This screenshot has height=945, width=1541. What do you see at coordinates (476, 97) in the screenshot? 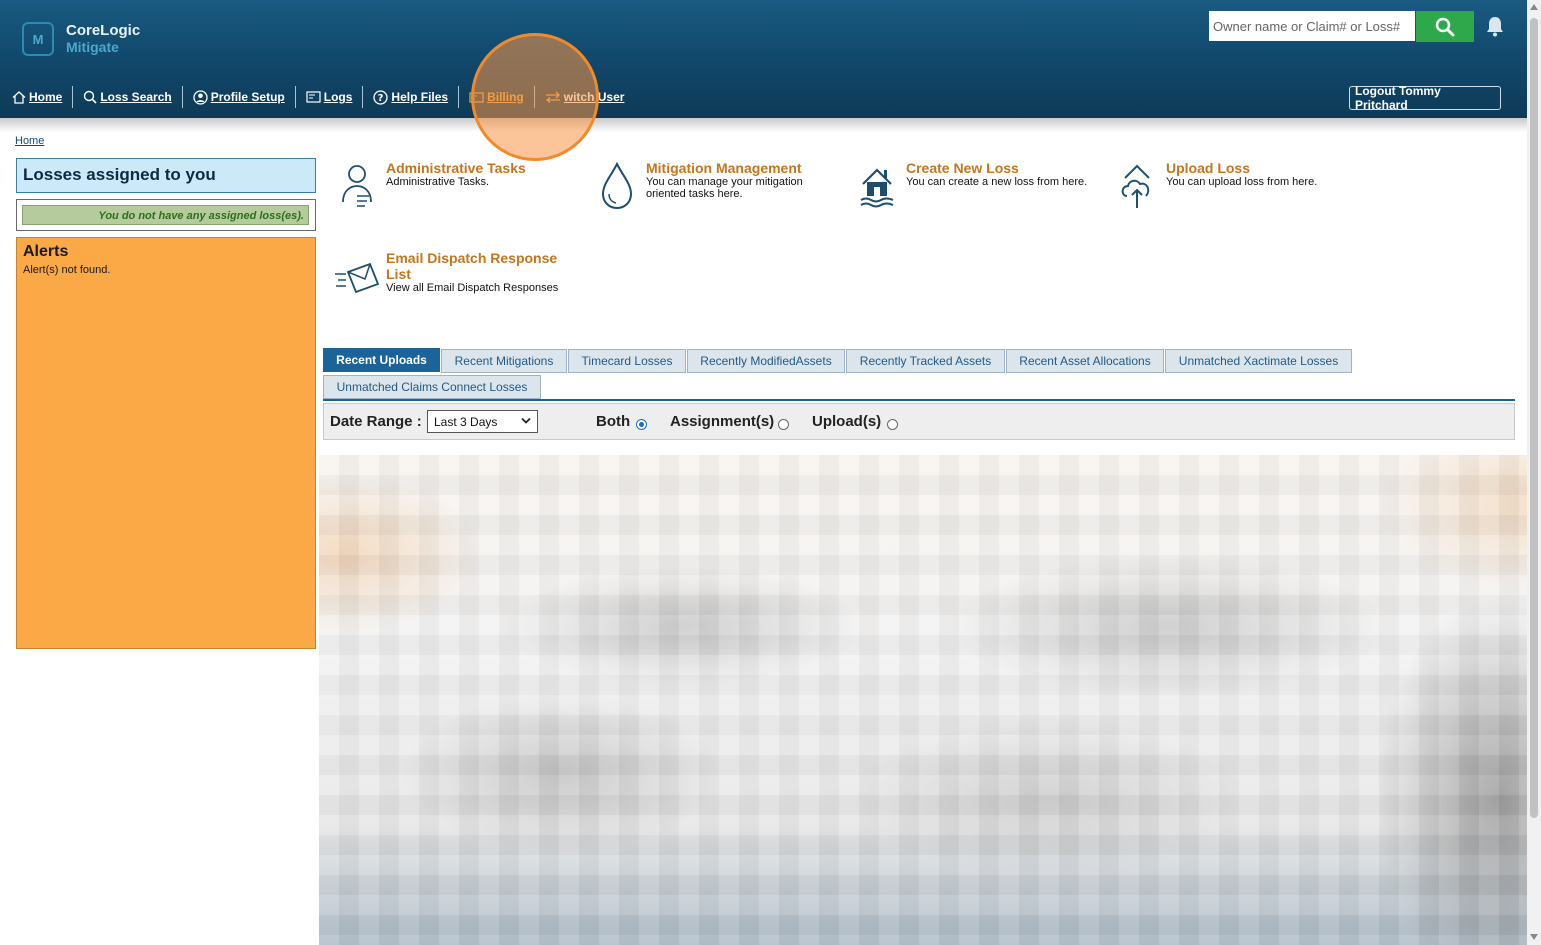
I see `billing-icon` at bounding box center [476, 97].